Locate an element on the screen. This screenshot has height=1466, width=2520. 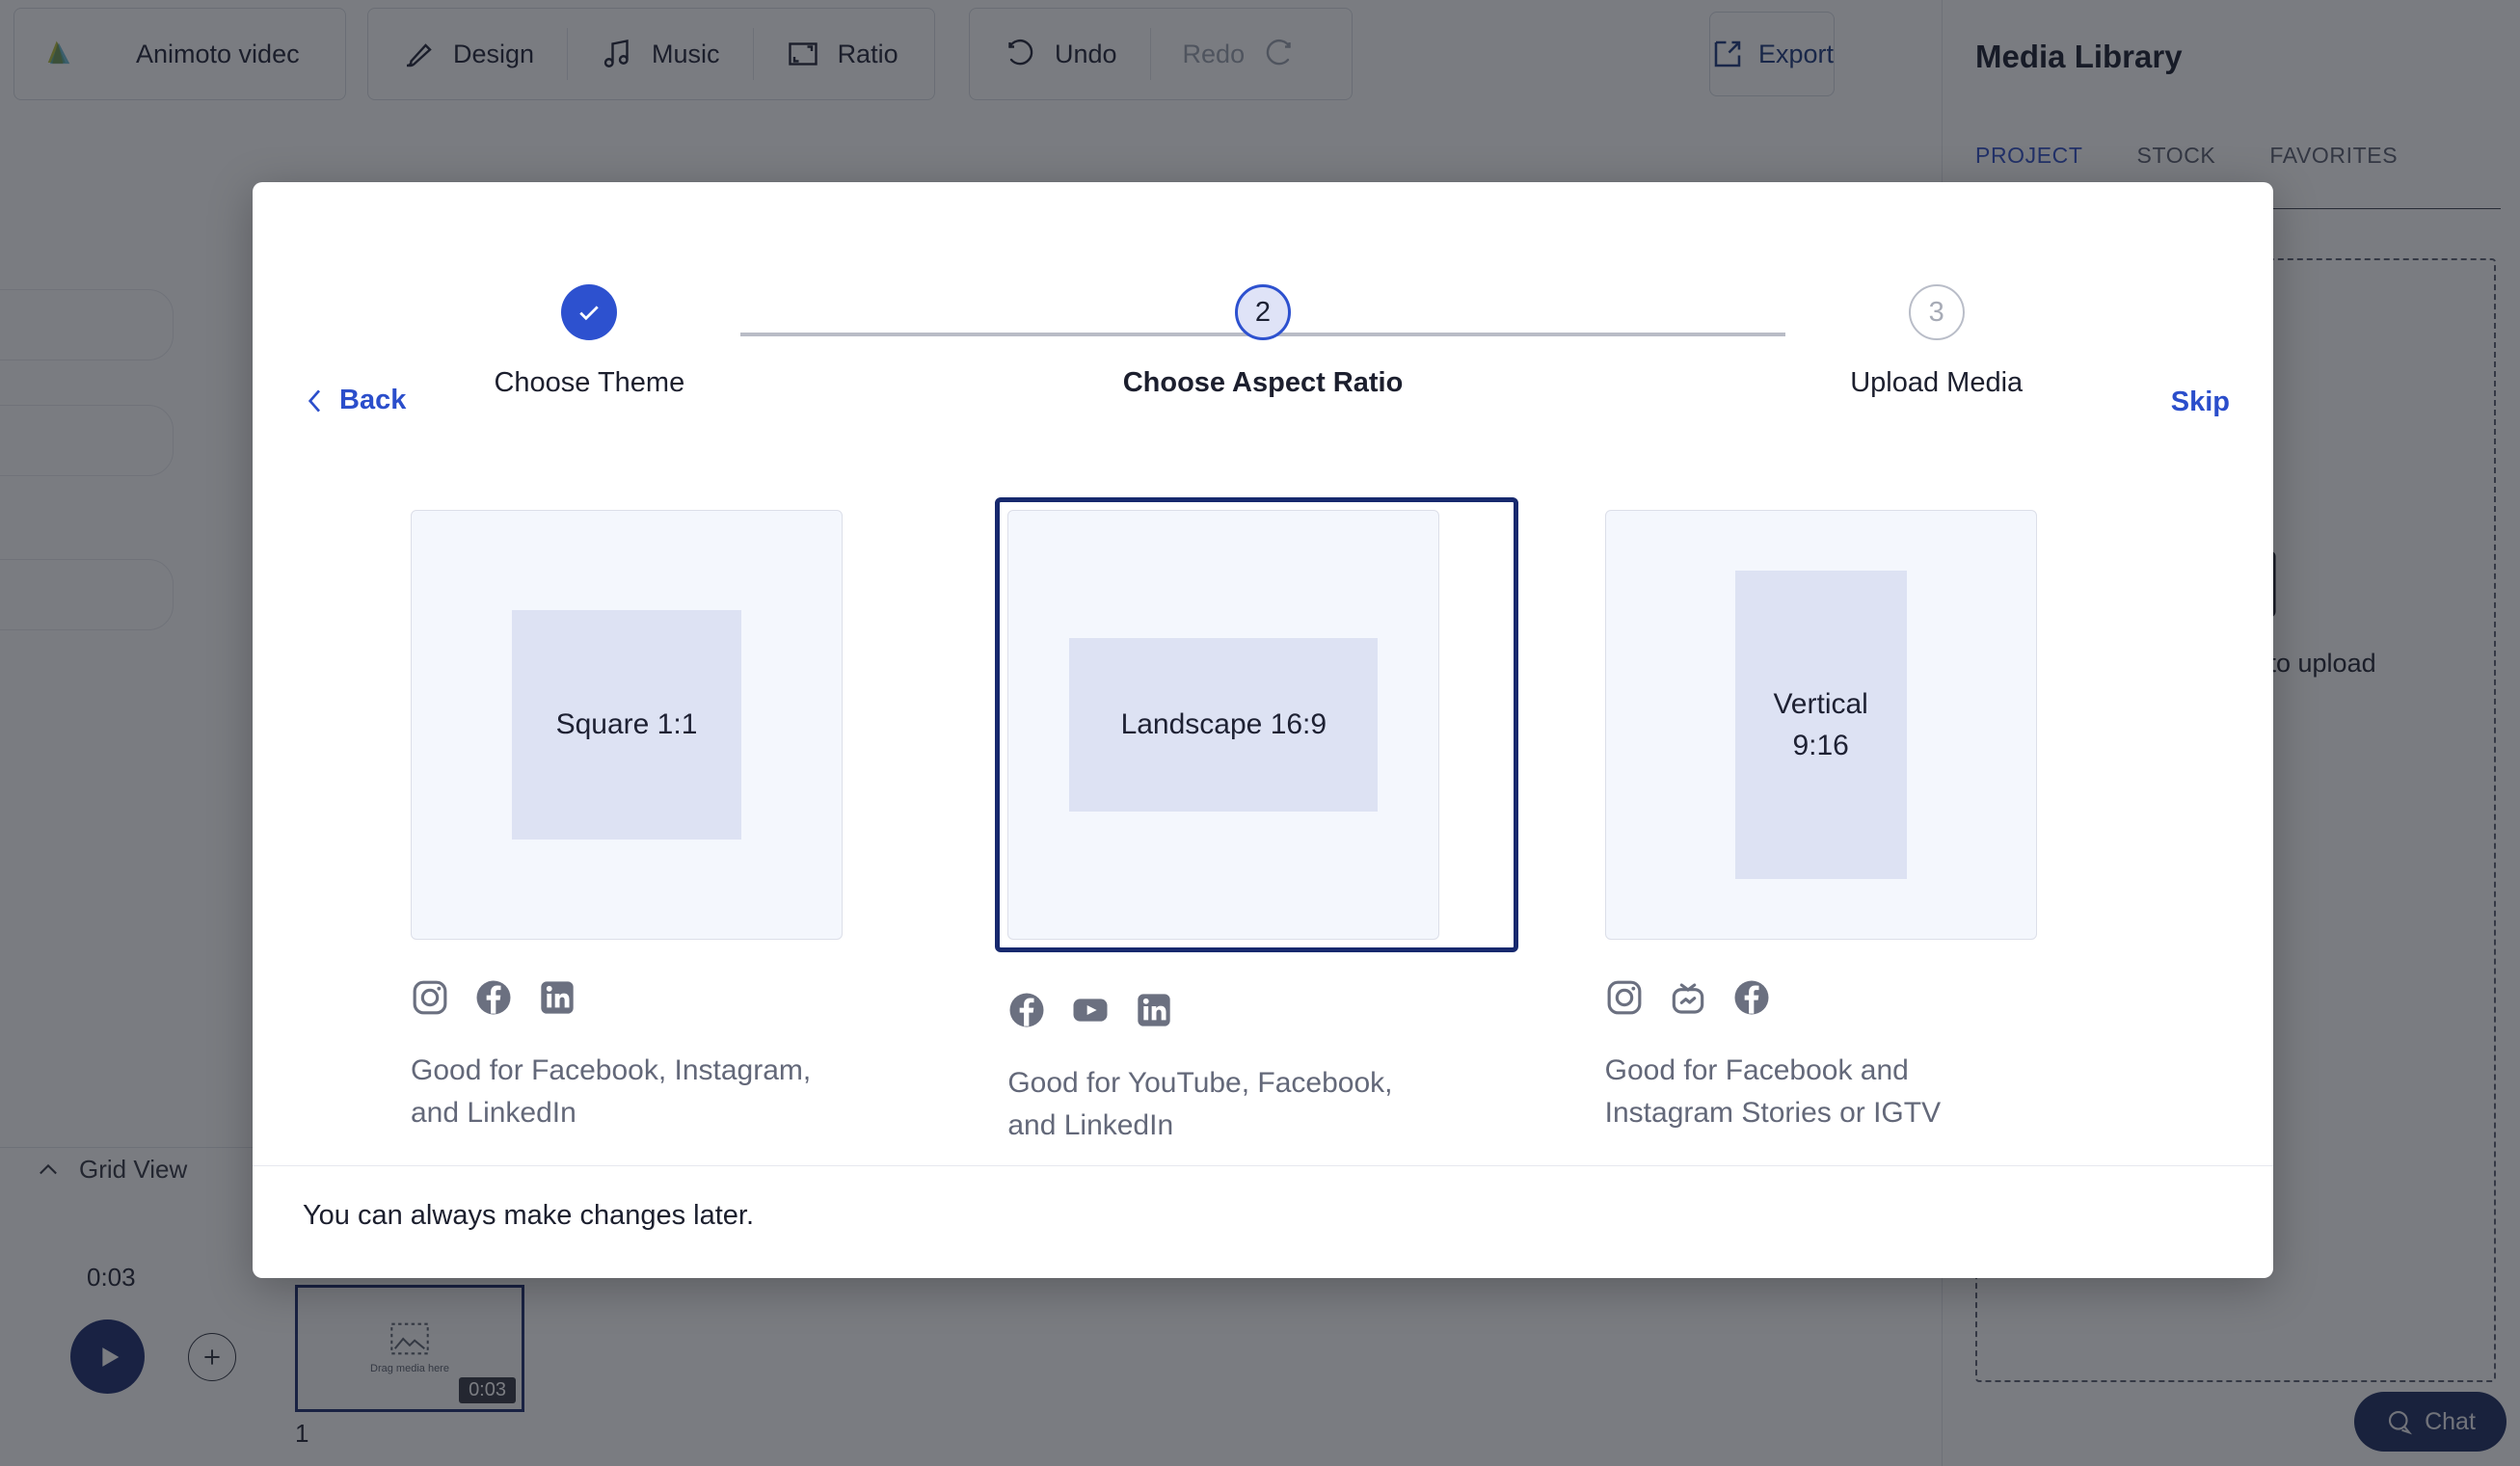
modal-footer-note: You can always make changes later. is located at coordinates (529, 1215).